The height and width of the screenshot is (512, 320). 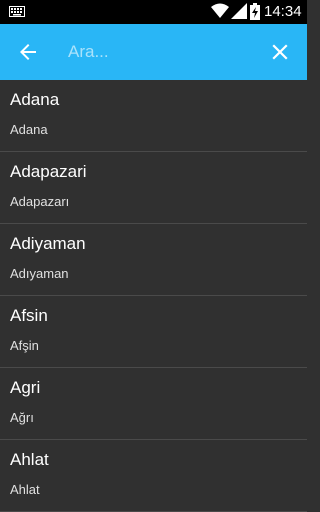 What do you see at coordinates (283, 11) in the screenshot?
I see `status-time: 14:34` at bounding box center [283, 11].